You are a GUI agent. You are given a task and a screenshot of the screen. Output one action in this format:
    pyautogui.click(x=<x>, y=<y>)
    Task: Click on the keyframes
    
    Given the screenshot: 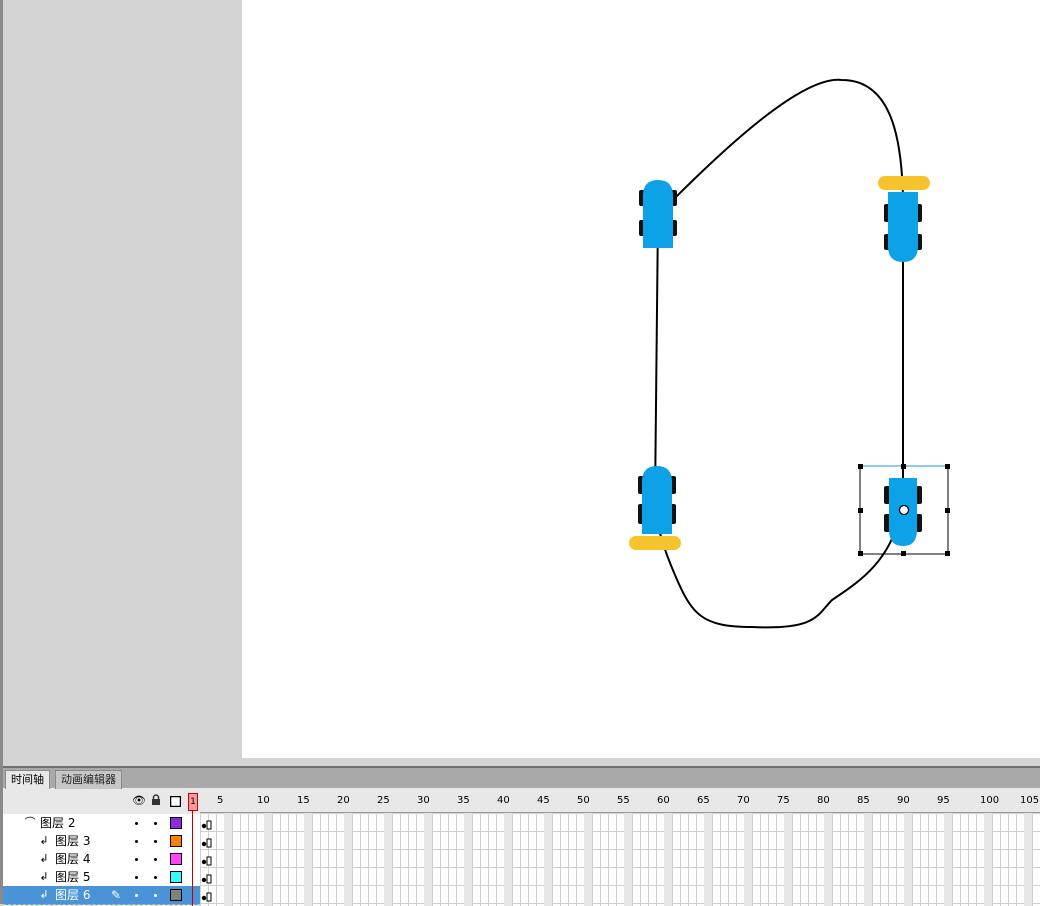 What is the action you would take?
    pyautogui.click(x=206, y=859)
    